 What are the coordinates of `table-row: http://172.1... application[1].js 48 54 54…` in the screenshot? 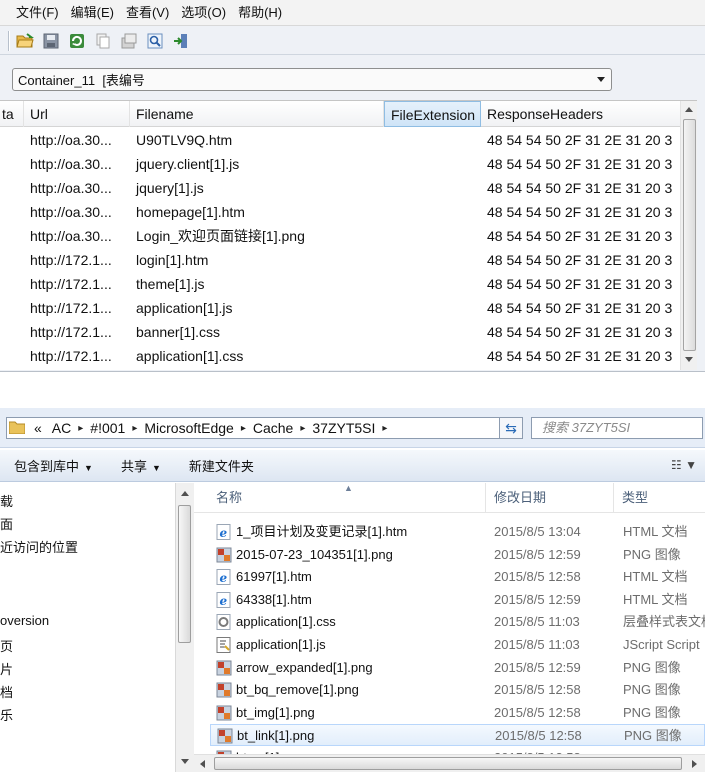 It's located at (340, 308).